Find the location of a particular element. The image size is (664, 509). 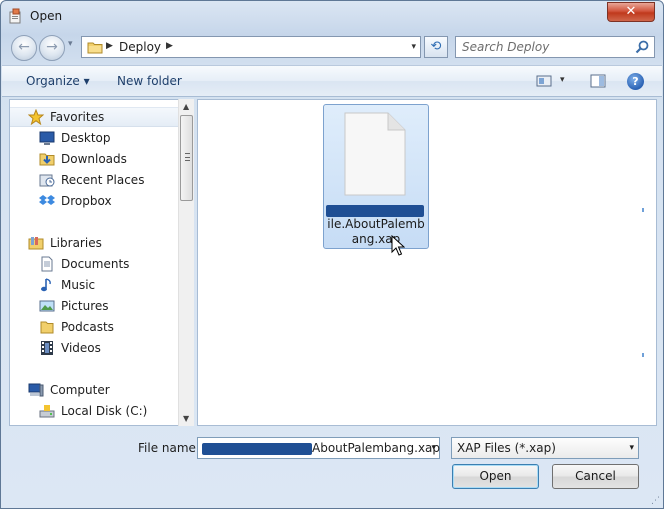

pictures-icon is located at coordinates (47, 306).